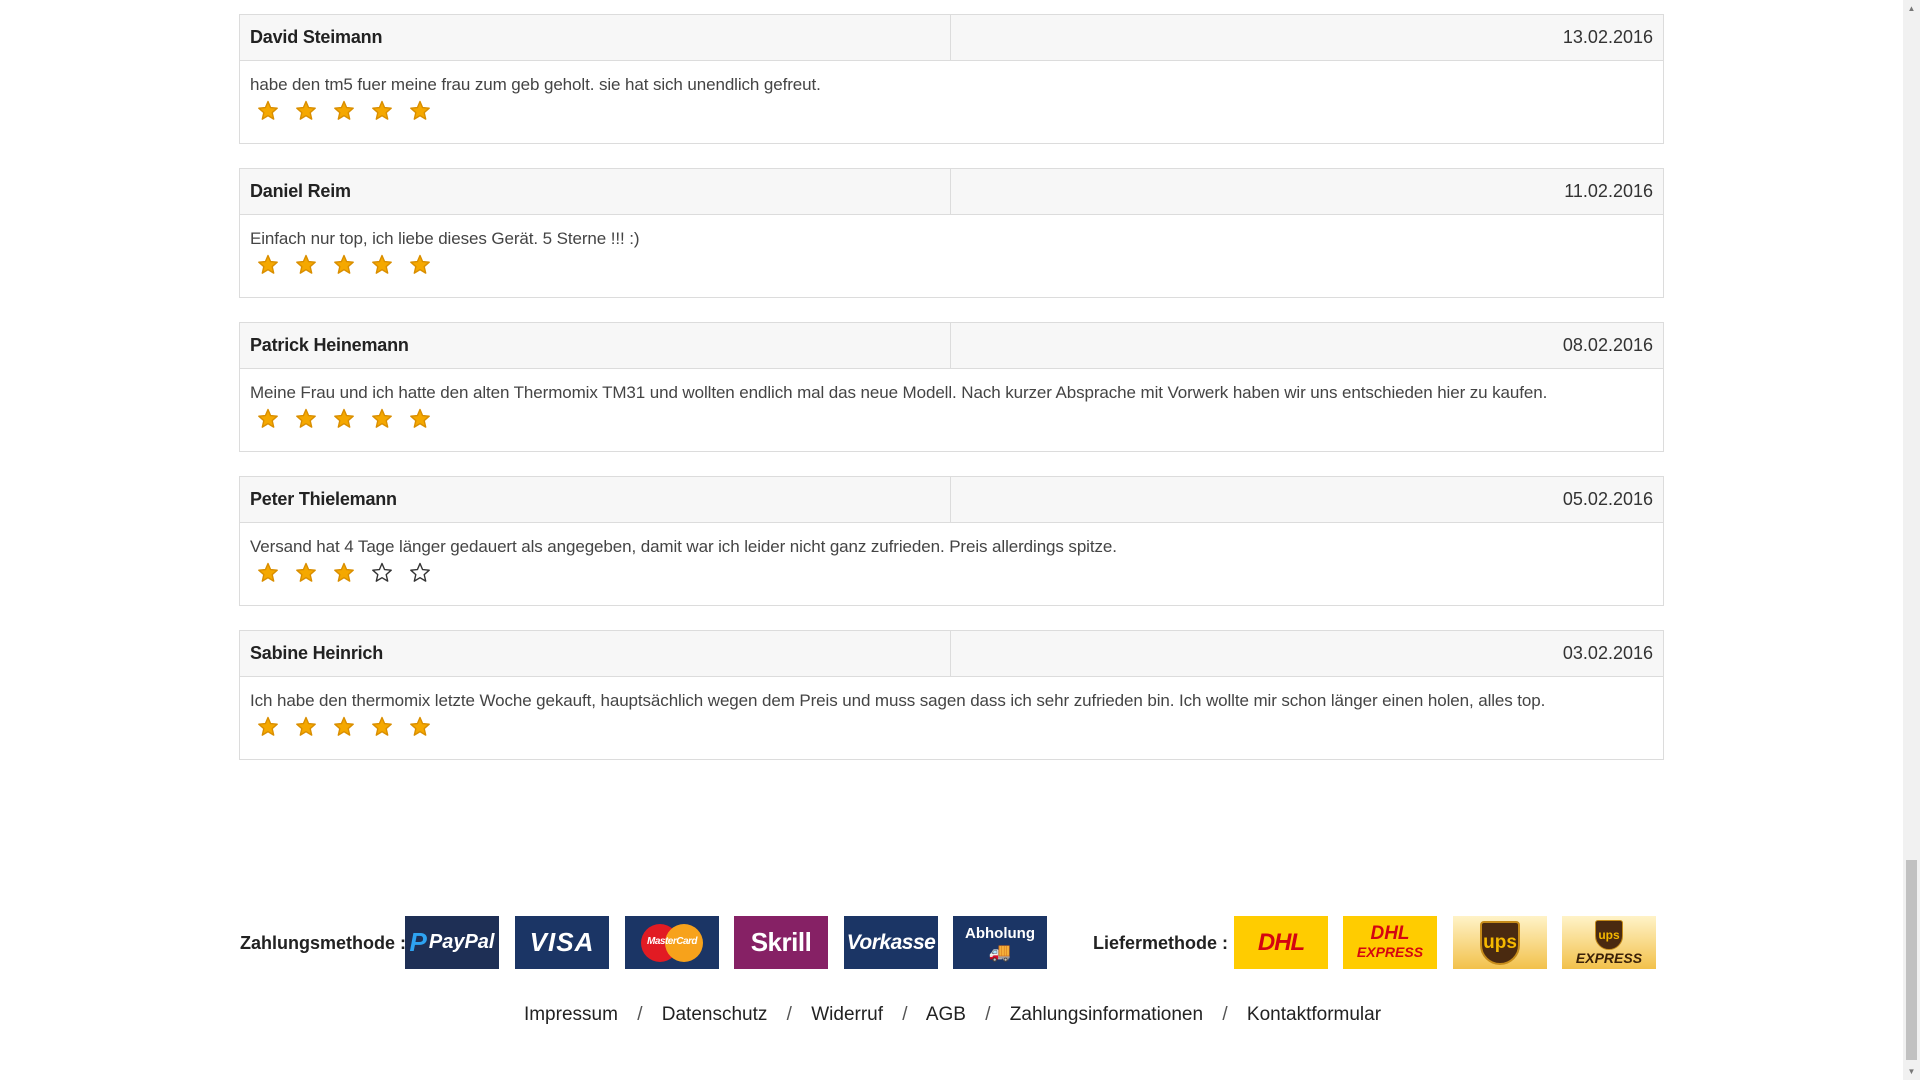  I want to click on review-date: 03.02.2016, so click(1607, 653).